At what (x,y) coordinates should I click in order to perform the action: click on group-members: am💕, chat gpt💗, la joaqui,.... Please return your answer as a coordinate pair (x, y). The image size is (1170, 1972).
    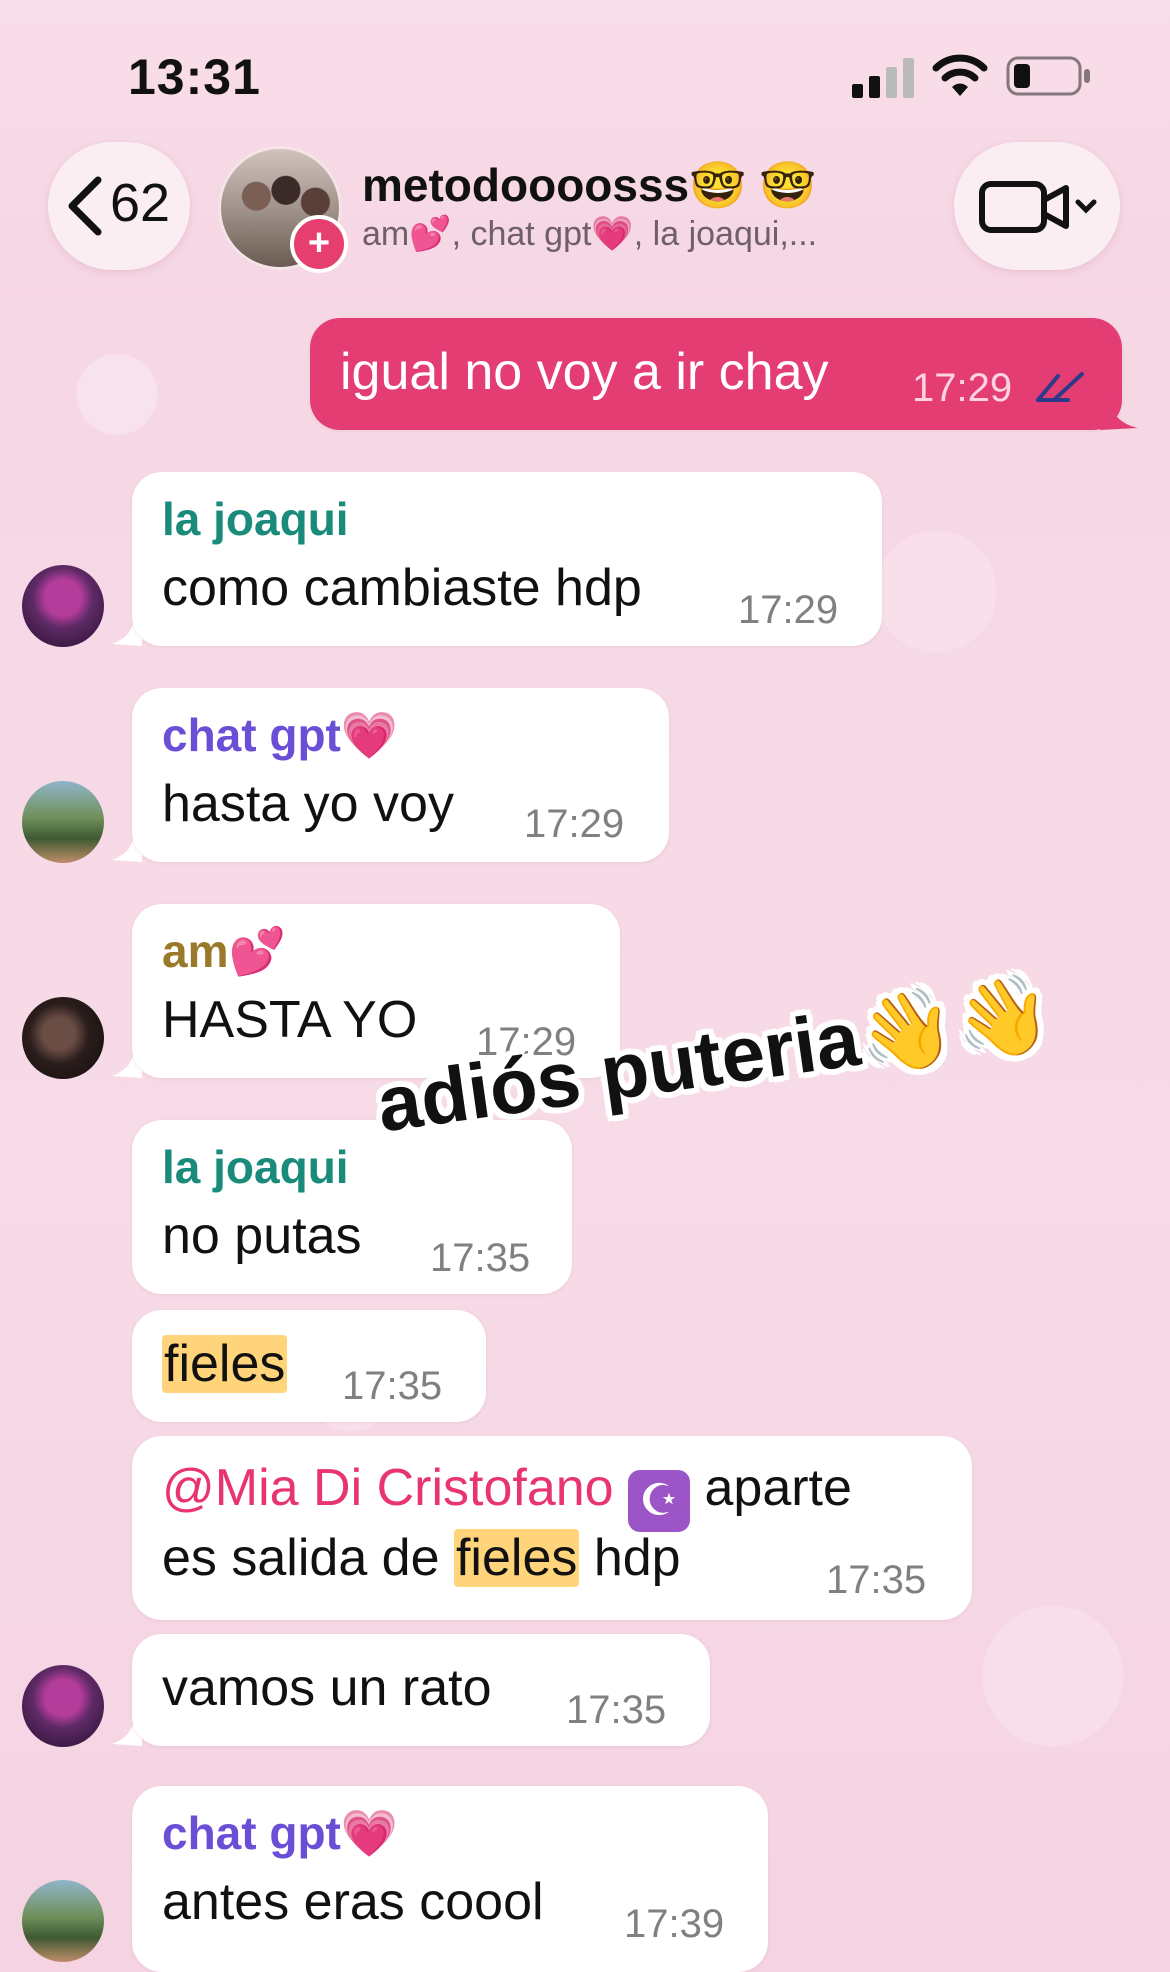
    Looking at the image, I should click on (589, 234).